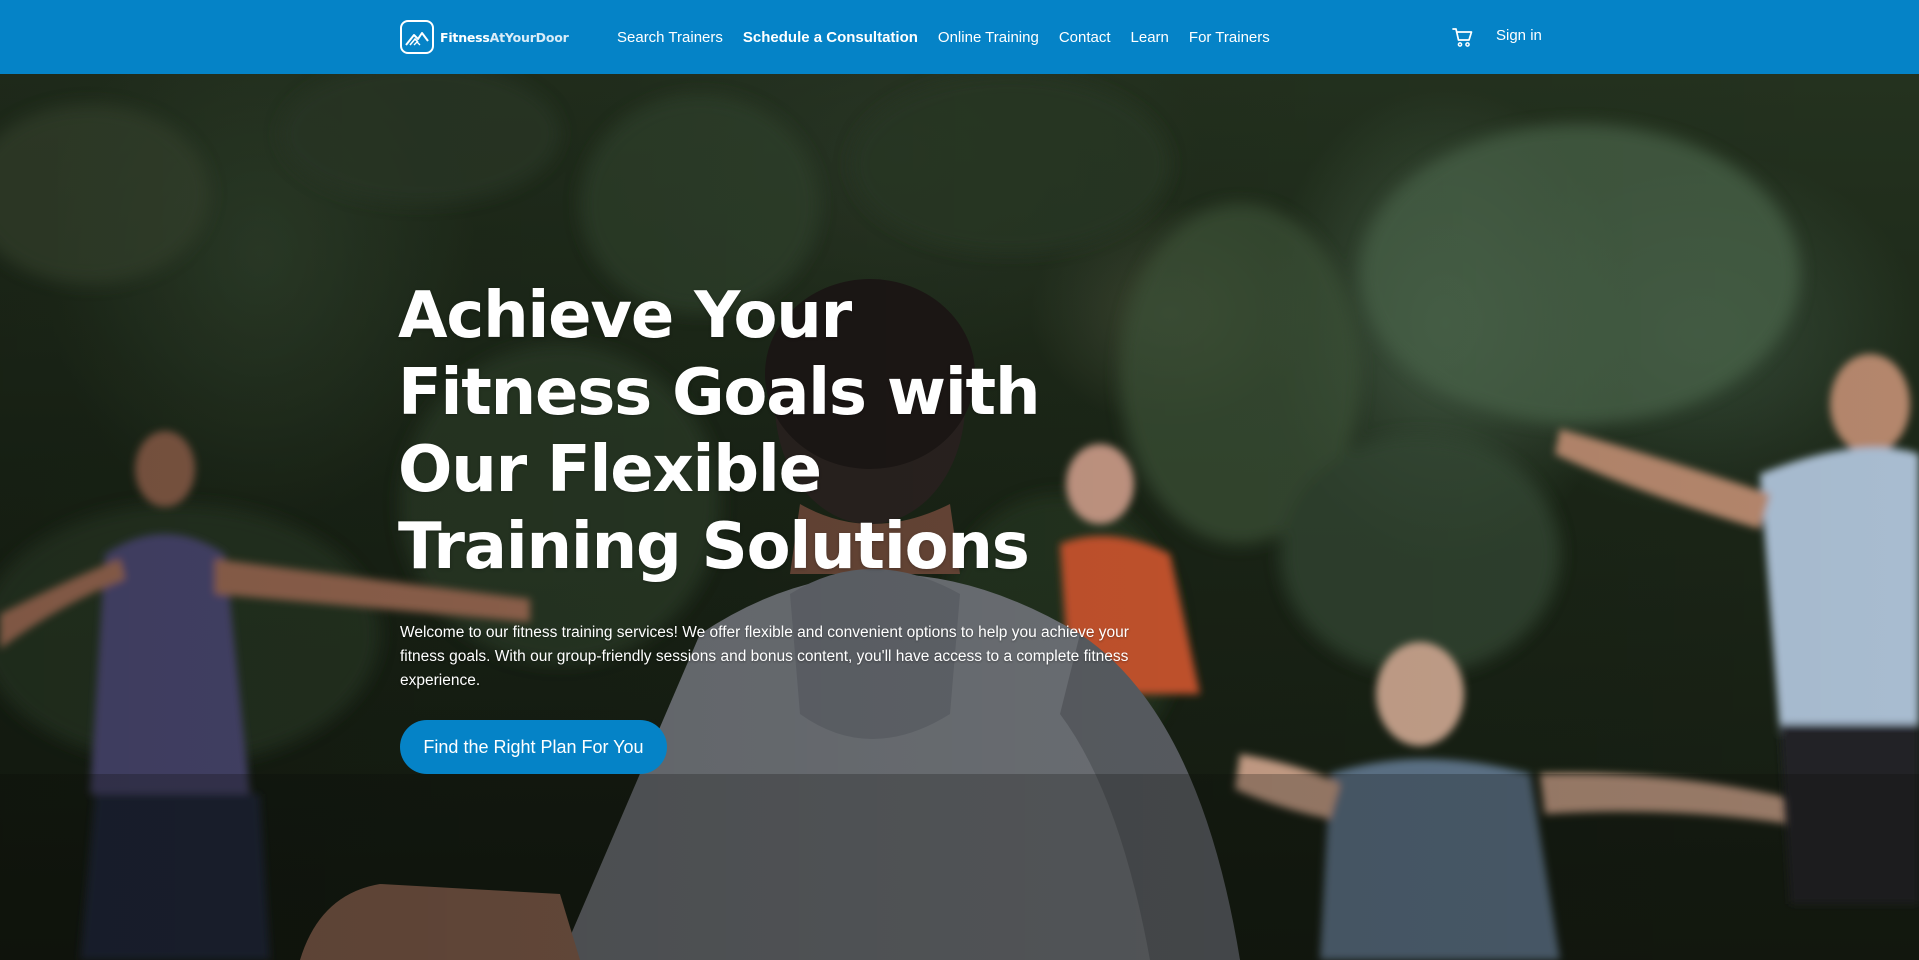 The width and height of the screenshot is (1919, 960). I want to click on site-logo: FitnessAtYourDoor, so click(484, 37).